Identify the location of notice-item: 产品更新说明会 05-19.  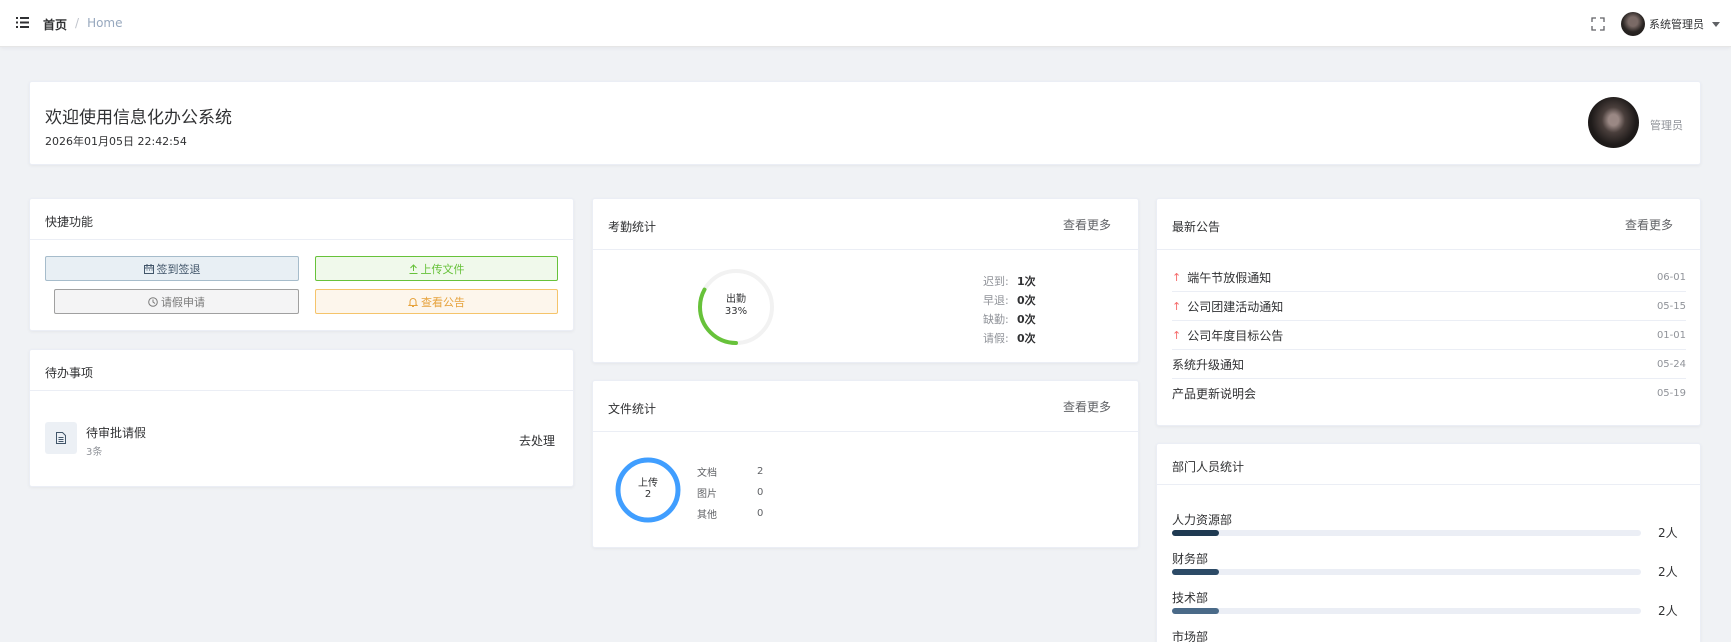
(1429, 393).